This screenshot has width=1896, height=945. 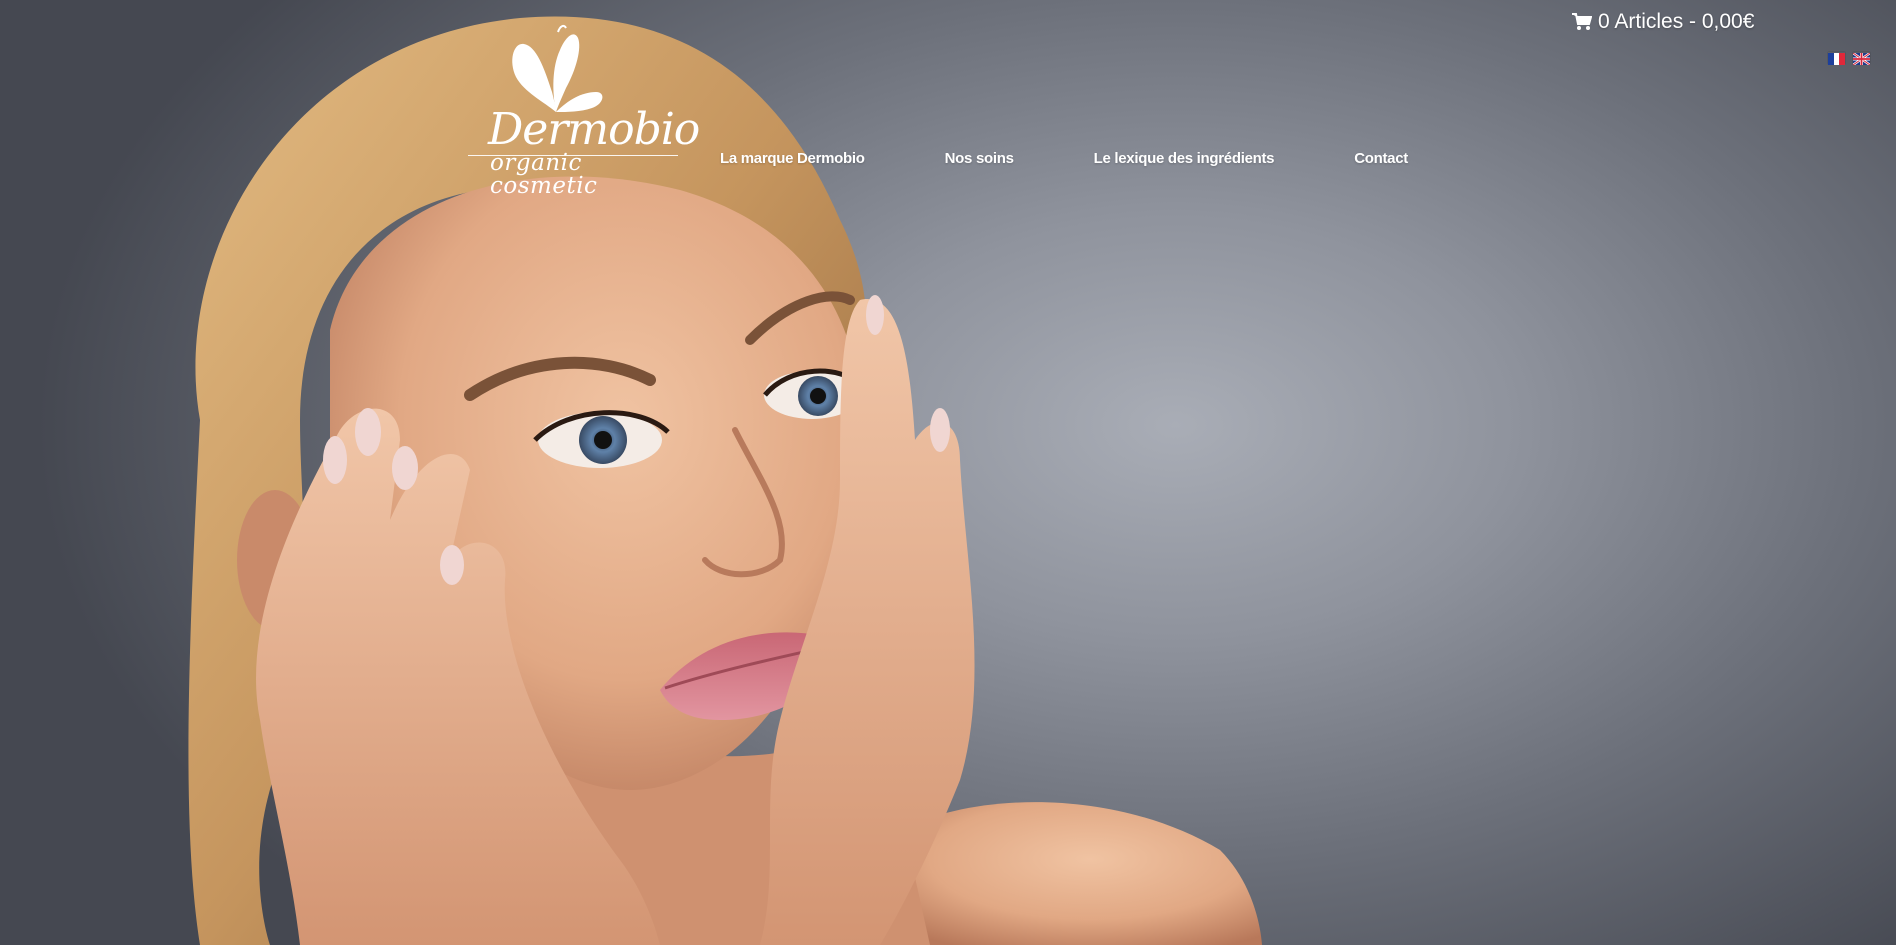 I want to click on shopping-cart-icon, so click(x=1582, y=22).